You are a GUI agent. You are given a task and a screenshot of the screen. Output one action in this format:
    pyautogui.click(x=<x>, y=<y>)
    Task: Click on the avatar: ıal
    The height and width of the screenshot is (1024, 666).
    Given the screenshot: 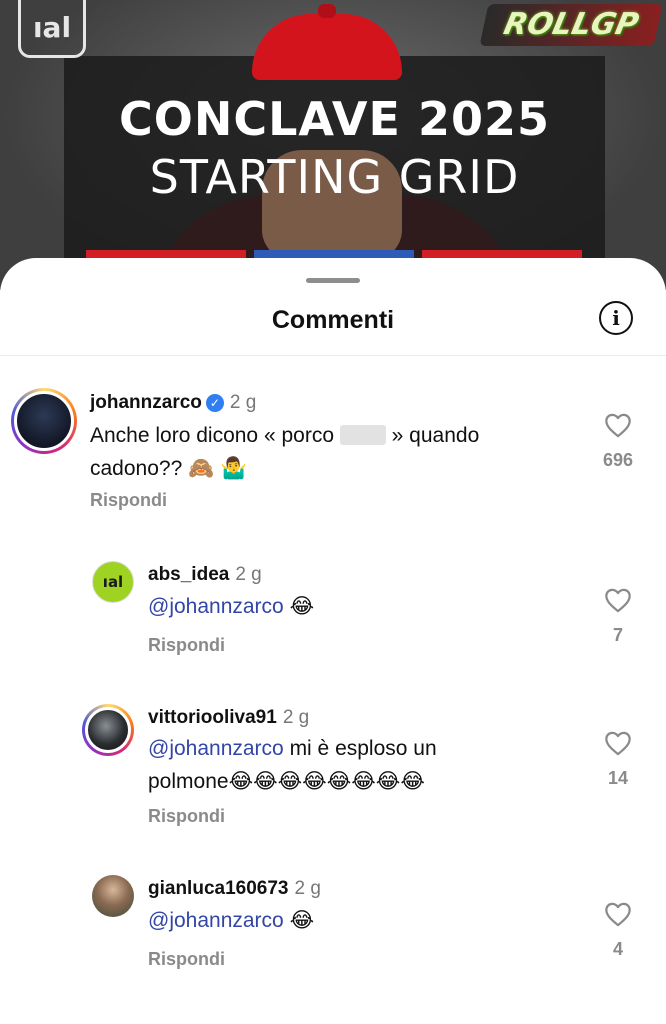 What is the action you would take?
    pyautogui.click(x=113, y=582)
    